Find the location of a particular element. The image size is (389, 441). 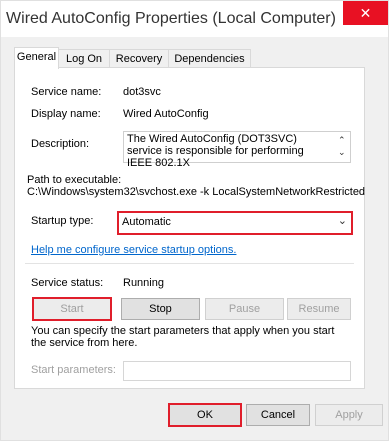

description-scrollbar: ⌃ ⌄ is located at coordinates (342, 147).